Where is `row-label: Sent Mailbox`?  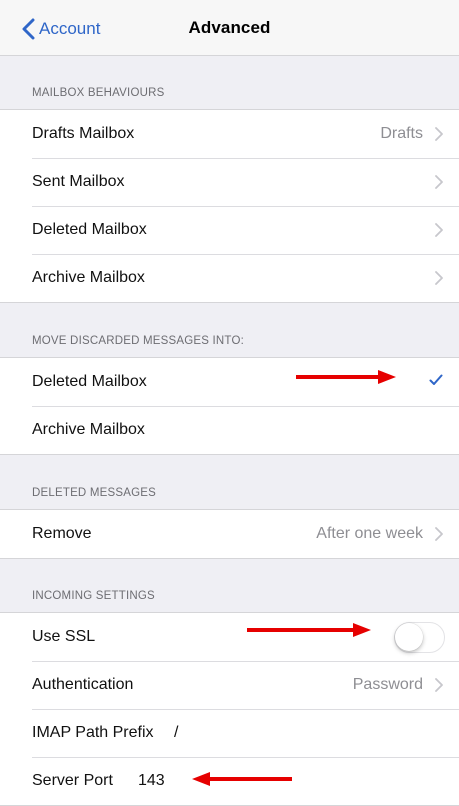
row-label: Sent Mailbox is located at coordinates (78, 181).